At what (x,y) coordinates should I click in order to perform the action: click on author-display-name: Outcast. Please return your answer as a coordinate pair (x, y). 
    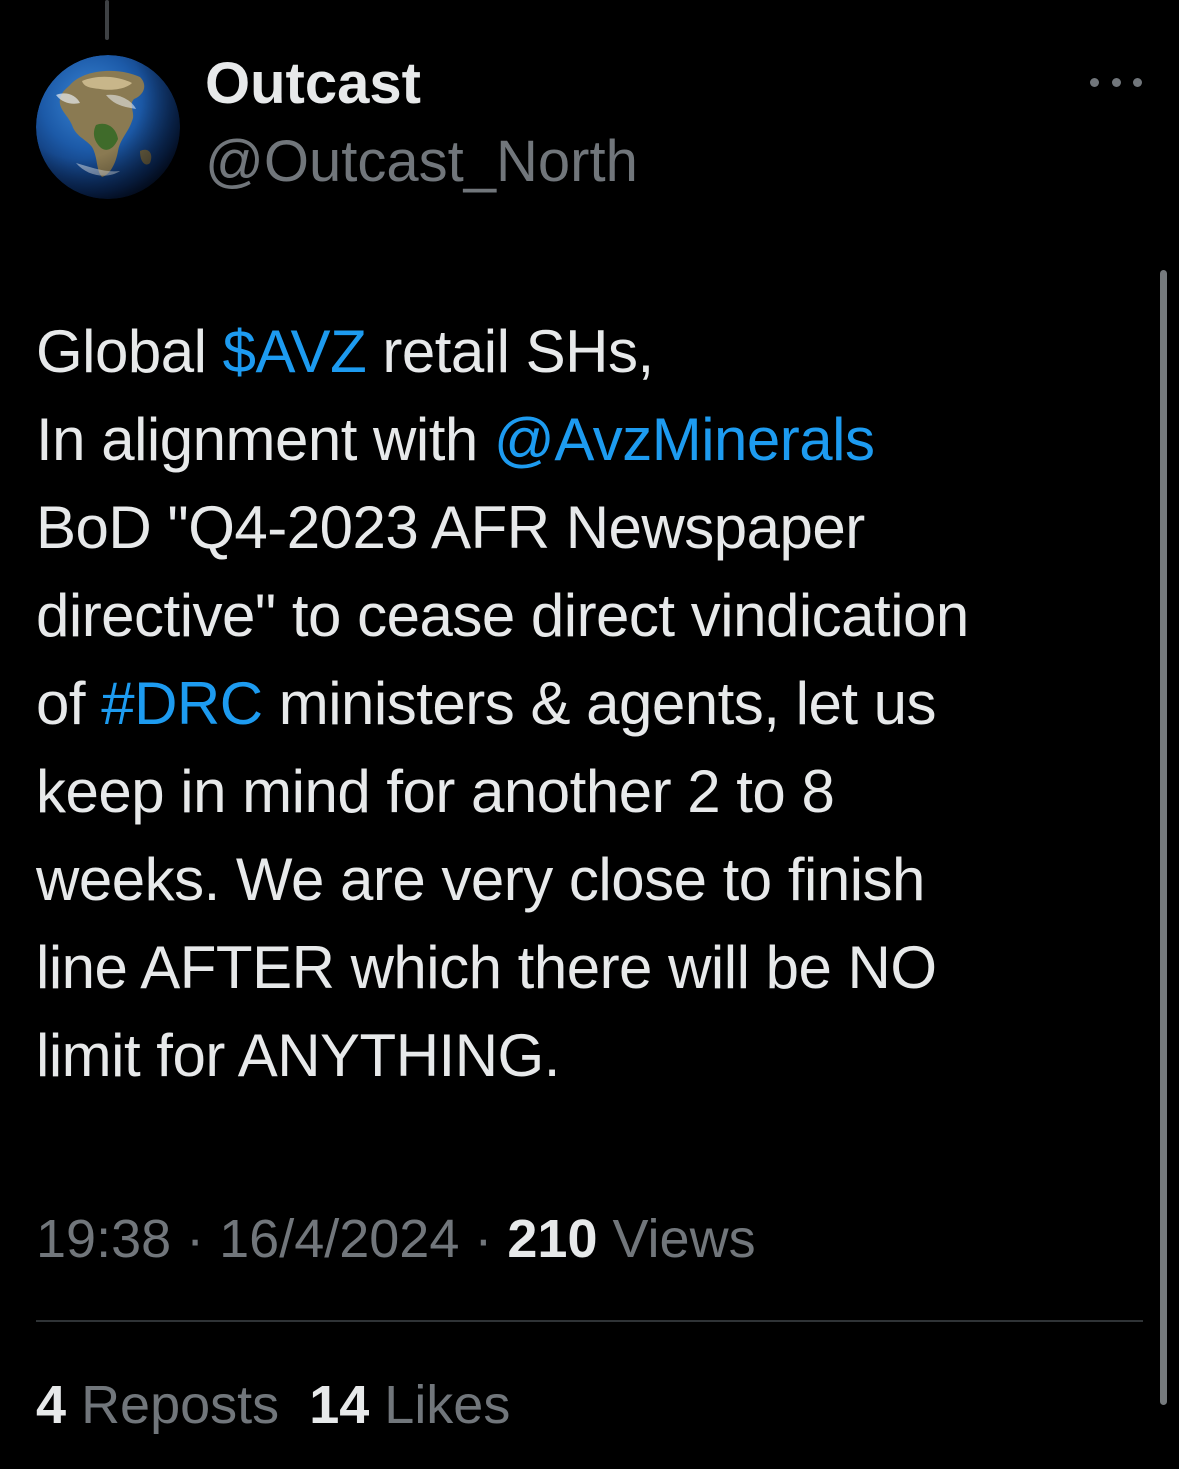
    Looking at the image, I should click on (313, 84).